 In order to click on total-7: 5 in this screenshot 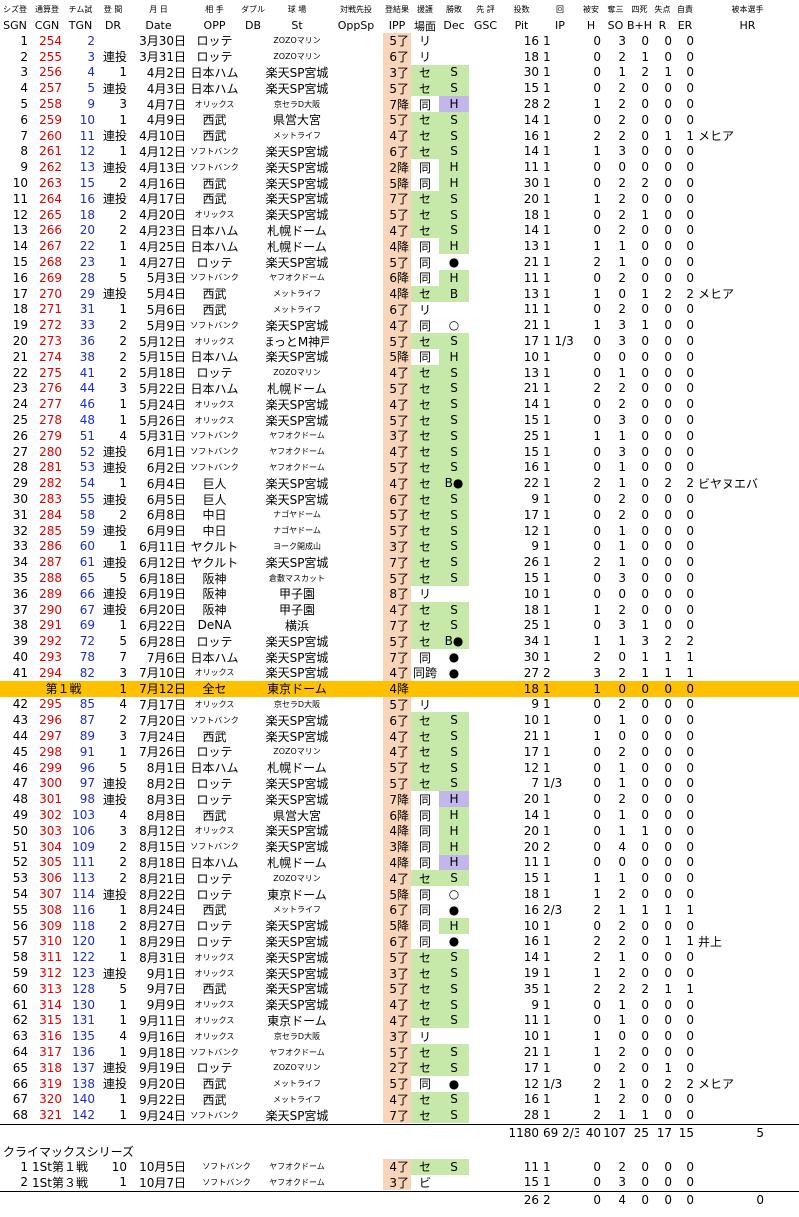, I will do `click(760, 1133)`.